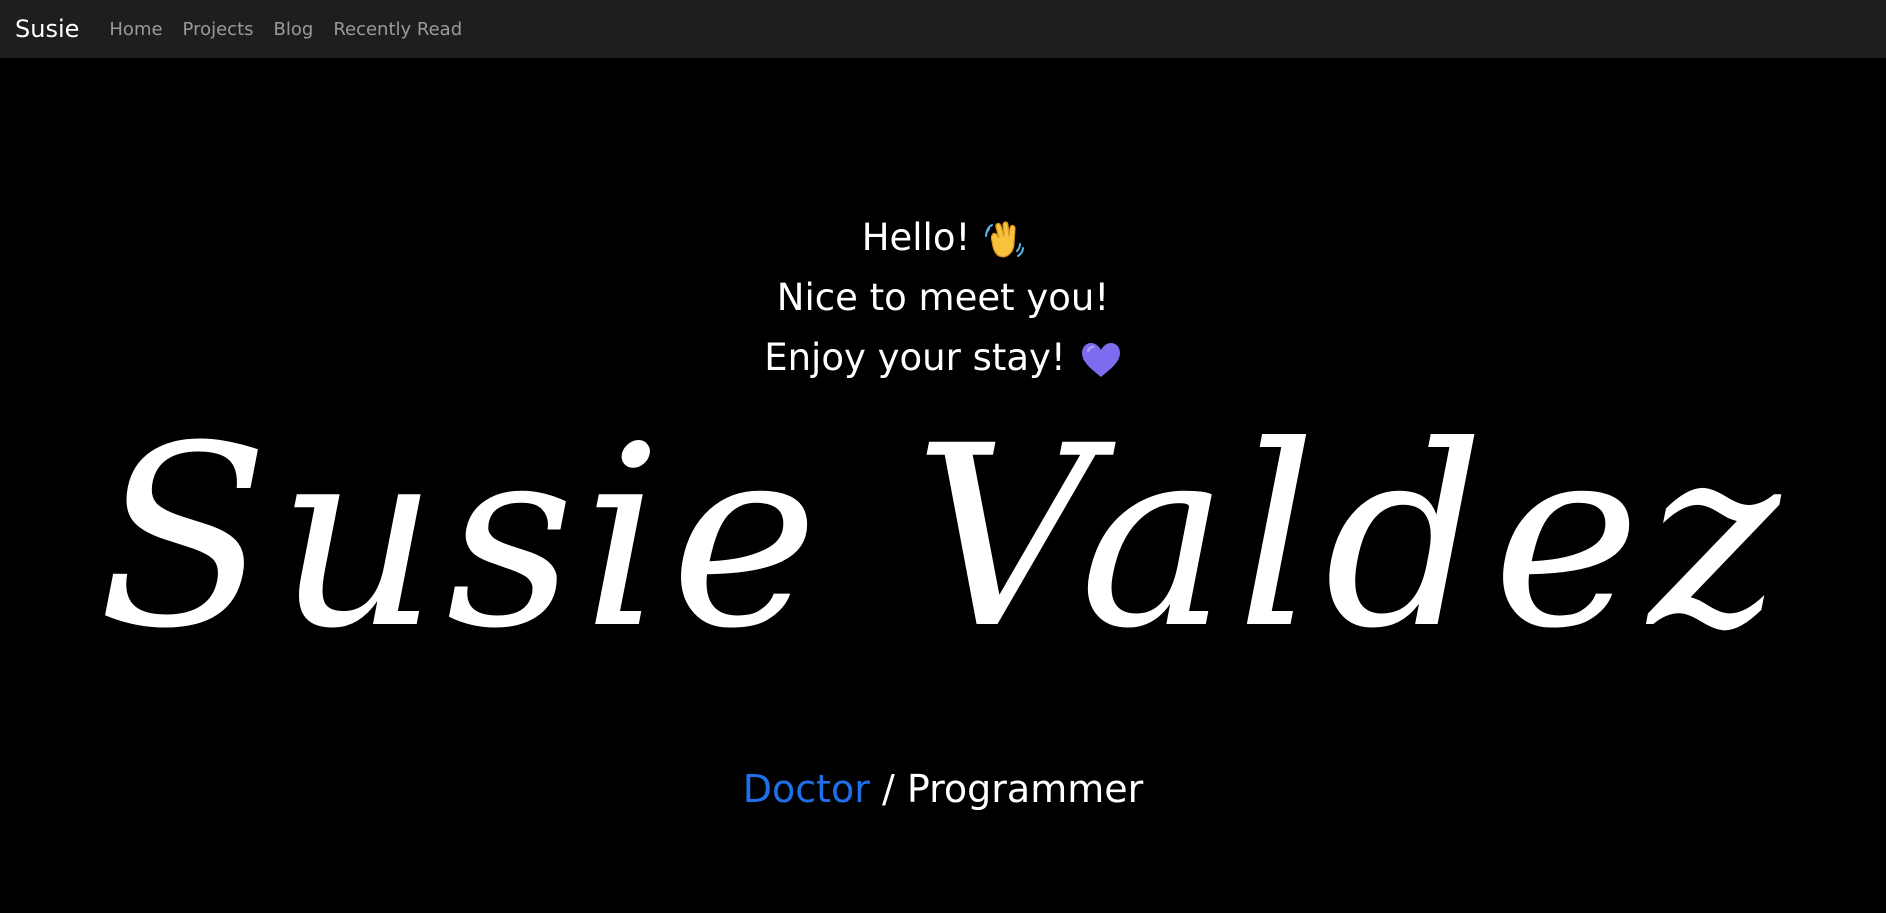 The width and height of the screenshot is (1886, 913). I want to click on greeting-enjoy-text: Enjoy your stay!, so click(915, 357).